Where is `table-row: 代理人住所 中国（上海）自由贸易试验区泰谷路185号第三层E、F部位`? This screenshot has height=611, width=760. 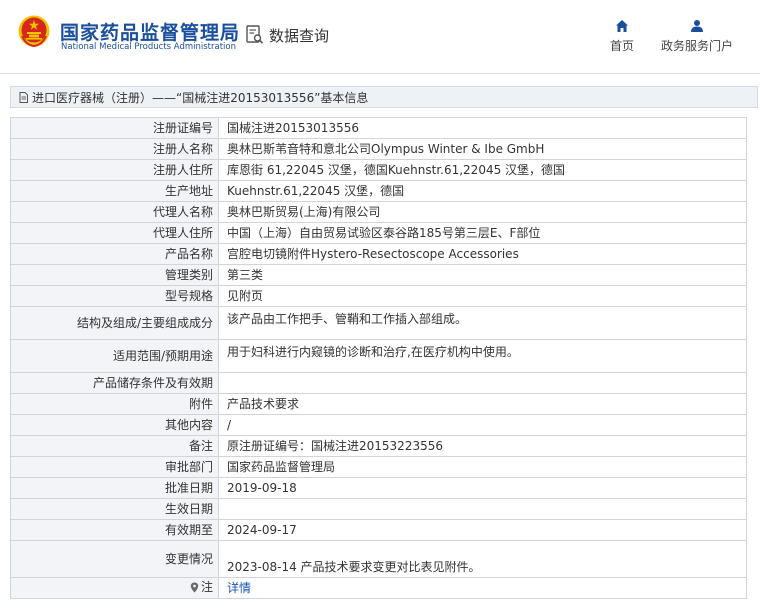 table-row: 代理人住所 中国（上海）自由贸易试验区泰谷路185号第三层E、F部位 is located at coordinates (378, 233).